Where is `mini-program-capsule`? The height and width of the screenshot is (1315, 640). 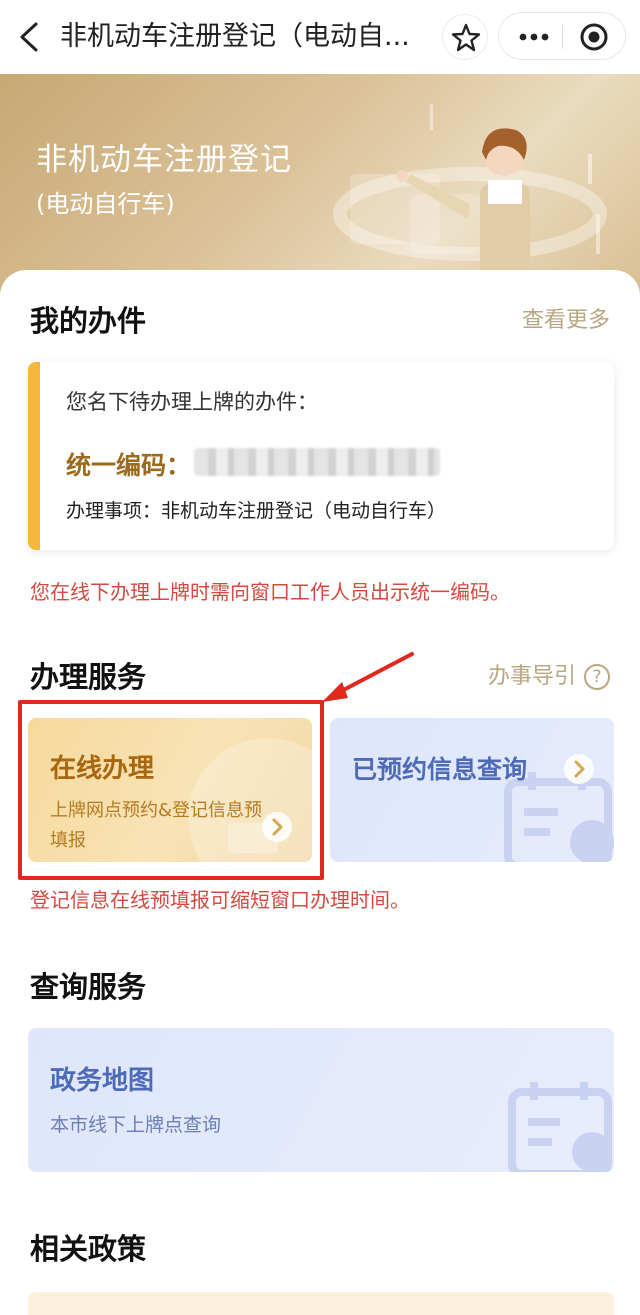
mini-program-capsule is located at coordinates (562, 36).